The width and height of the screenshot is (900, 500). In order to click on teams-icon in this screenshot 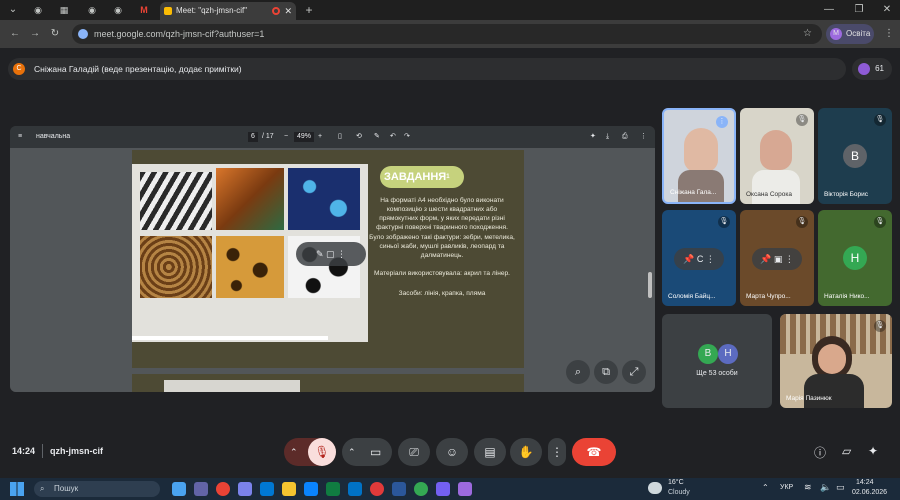, I will do `click(201, 489)`.